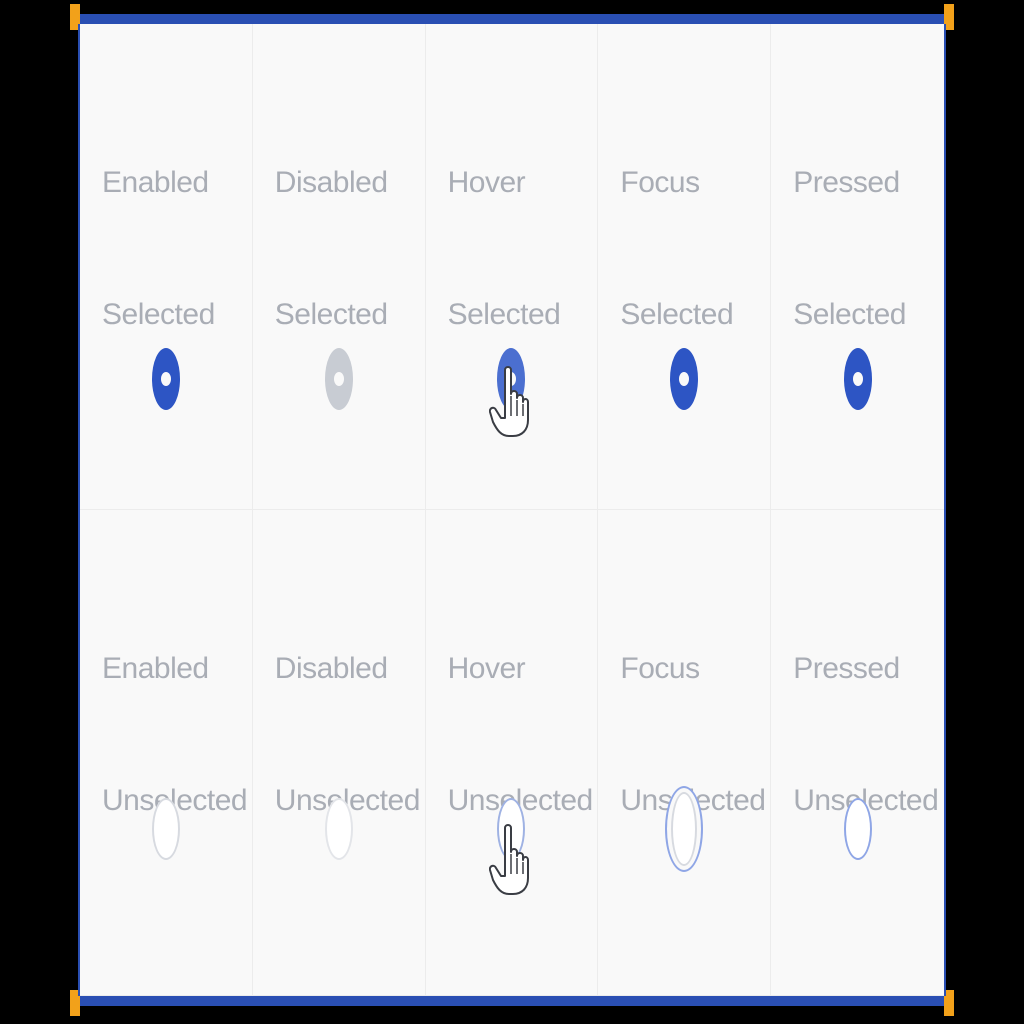 The width and height of the screenshot is (1024, 1024). Describe the element at coordinates (512, 19) in the screenshot. I see `frame-top-edge` at that location.